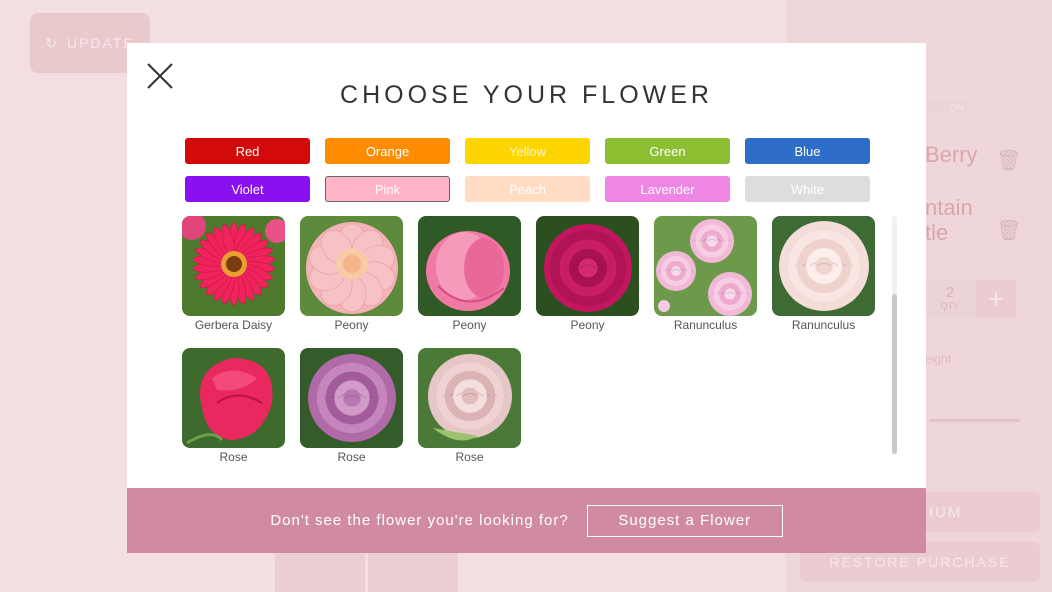 The width and height of the screenshot is (1052, 592). I want to click on bg-item-name-2: ntain, so click(949, 207).